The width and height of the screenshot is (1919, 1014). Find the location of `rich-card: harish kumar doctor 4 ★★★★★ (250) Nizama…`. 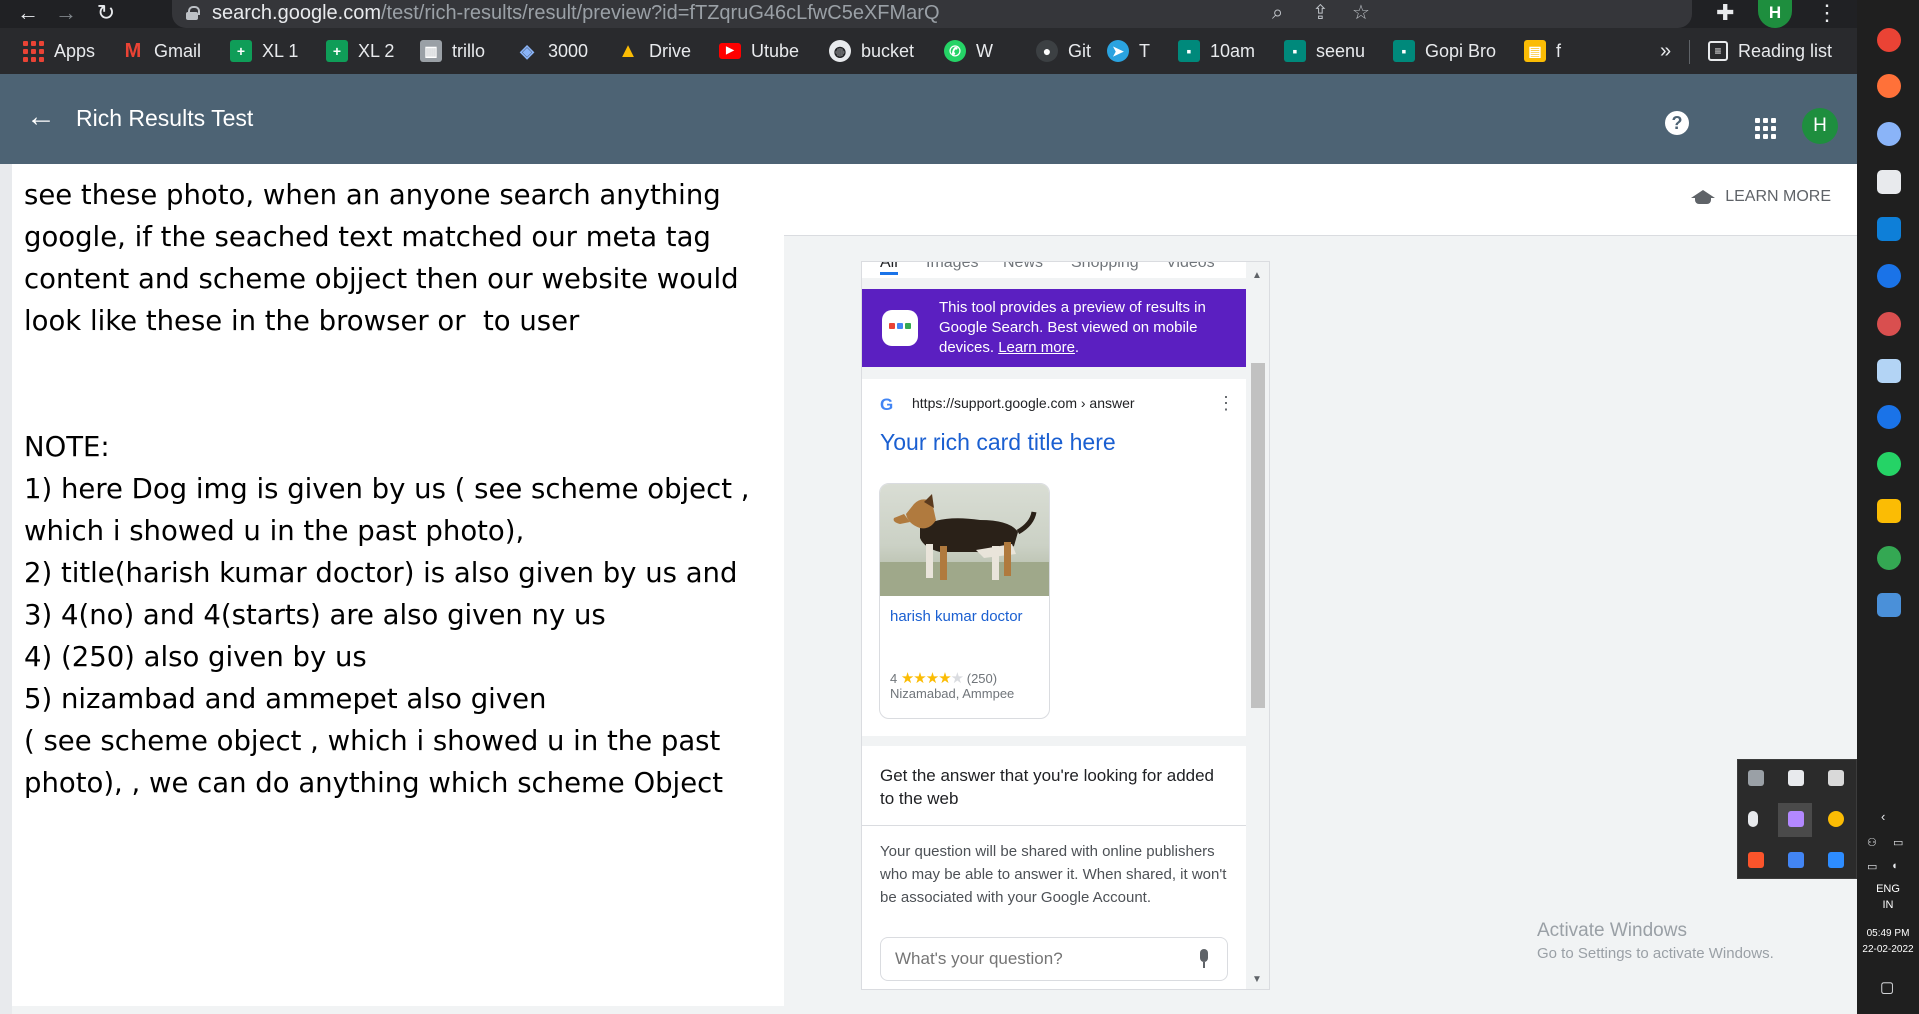

rich-card: harish kumar doctor 4 ★★★★★ (250) Nizama… is located at coordinates (964, 601).